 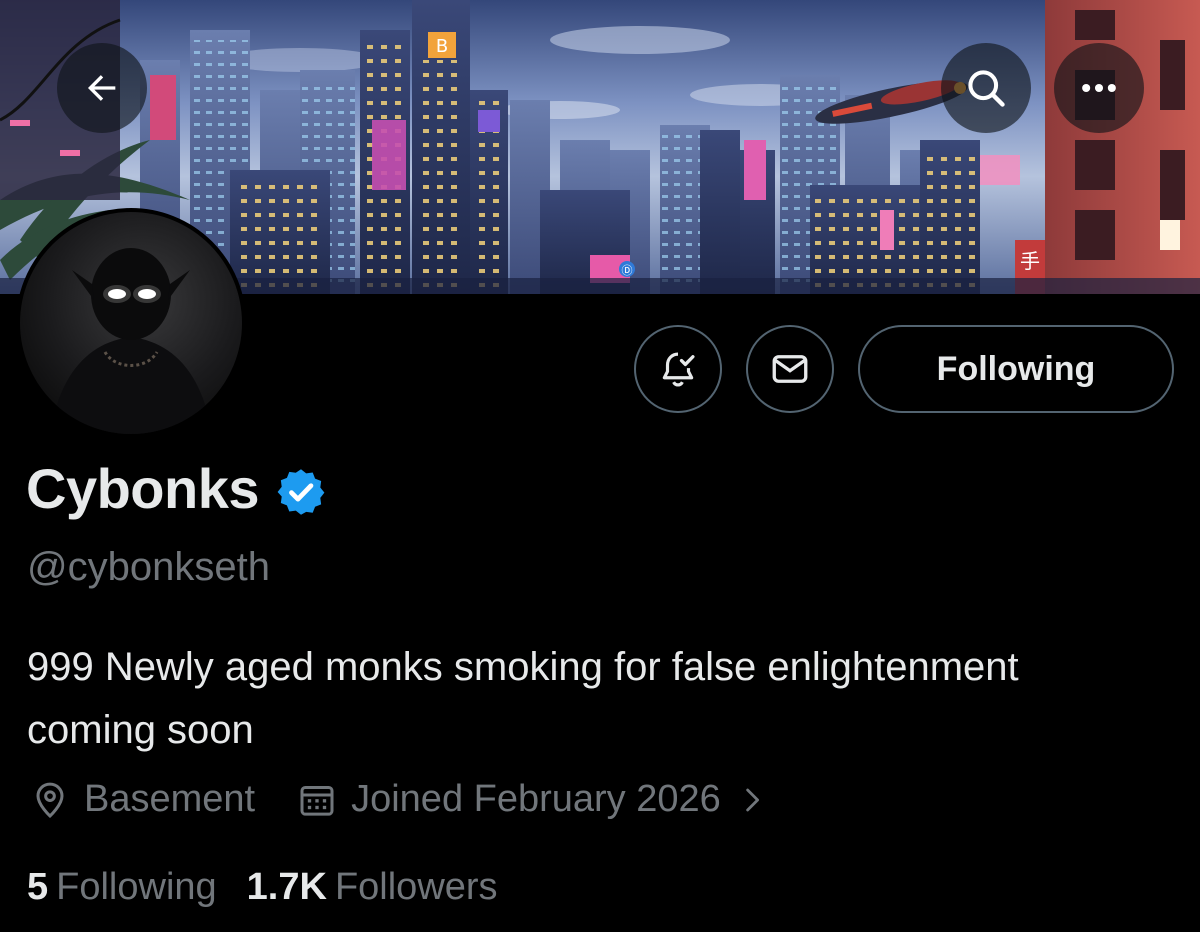 I want to click on more-options-button, so click(x=1099, y=88).